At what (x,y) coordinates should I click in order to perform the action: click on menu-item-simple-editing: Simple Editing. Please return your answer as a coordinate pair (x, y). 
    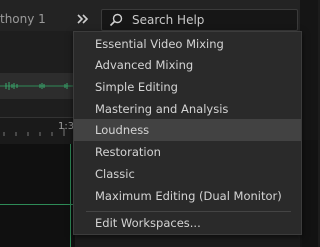
    Looking at the image, I should click on (187, 87).